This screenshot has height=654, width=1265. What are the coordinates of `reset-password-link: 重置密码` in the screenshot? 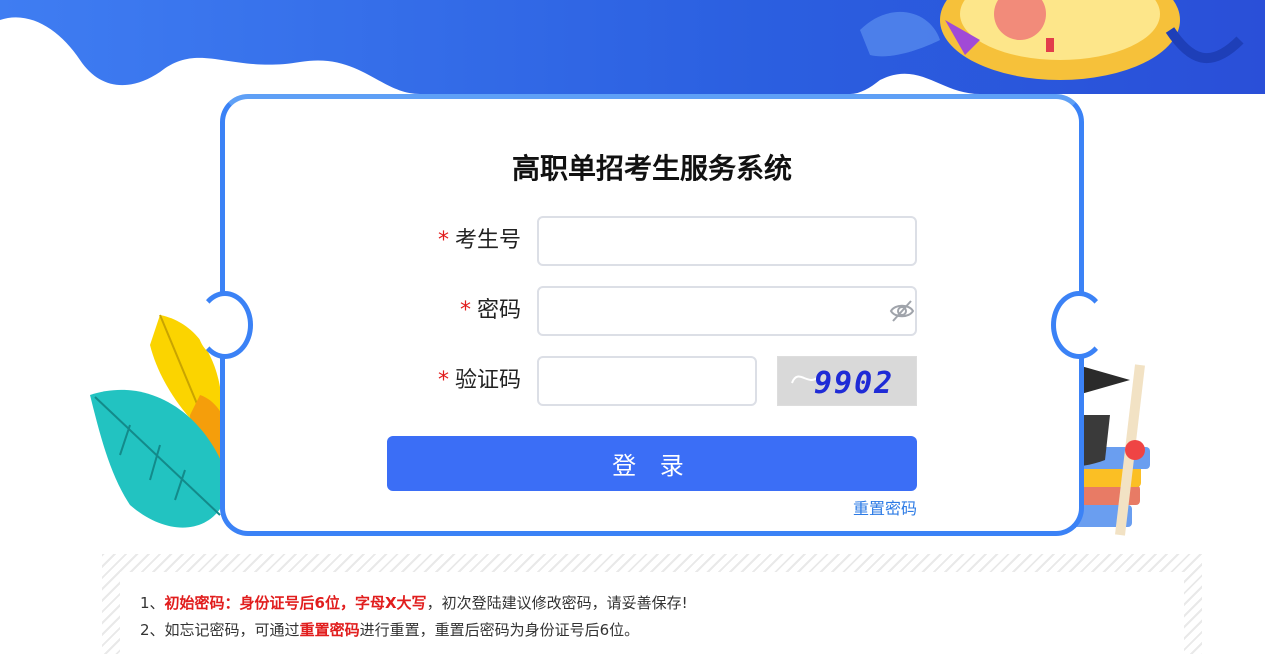 It's located at (885, 507).